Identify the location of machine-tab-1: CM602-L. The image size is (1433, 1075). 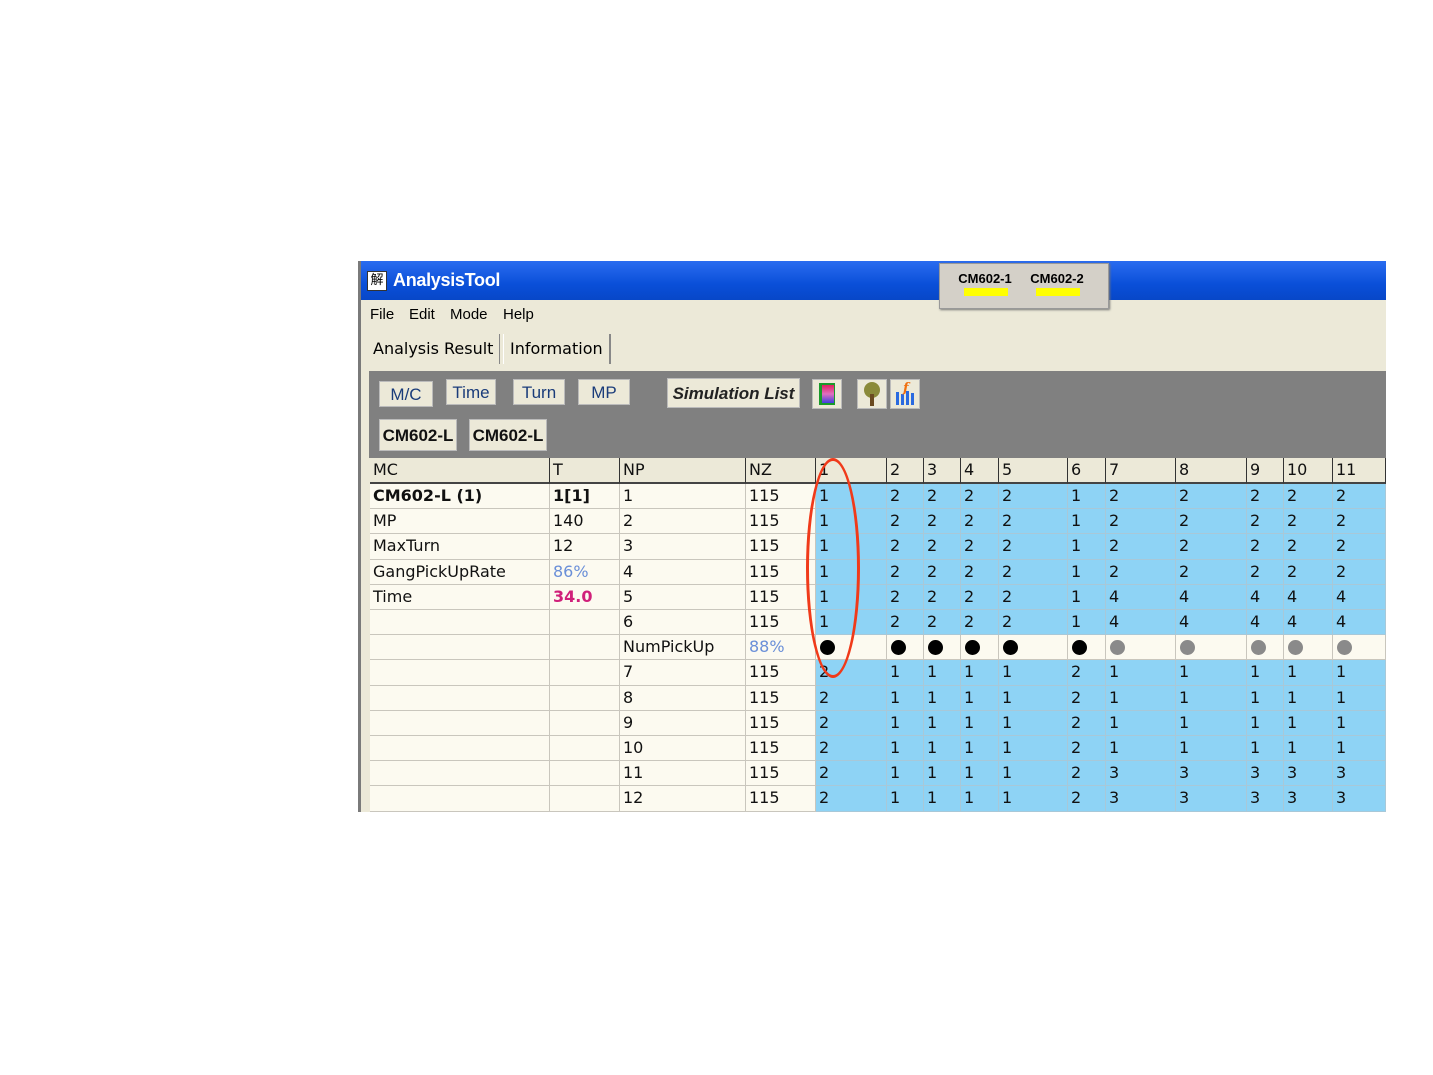
(418, 435).